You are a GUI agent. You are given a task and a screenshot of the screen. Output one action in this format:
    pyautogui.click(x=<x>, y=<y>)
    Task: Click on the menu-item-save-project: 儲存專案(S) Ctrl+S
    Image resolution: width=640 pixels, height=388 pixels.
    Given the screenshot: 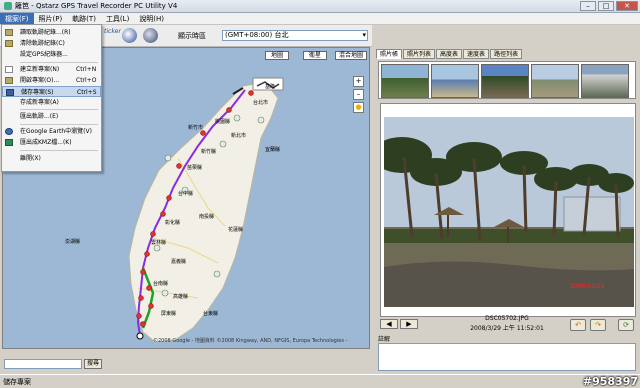 What is the action you would take?
    pyautogui.click(x=51, y=91)
    